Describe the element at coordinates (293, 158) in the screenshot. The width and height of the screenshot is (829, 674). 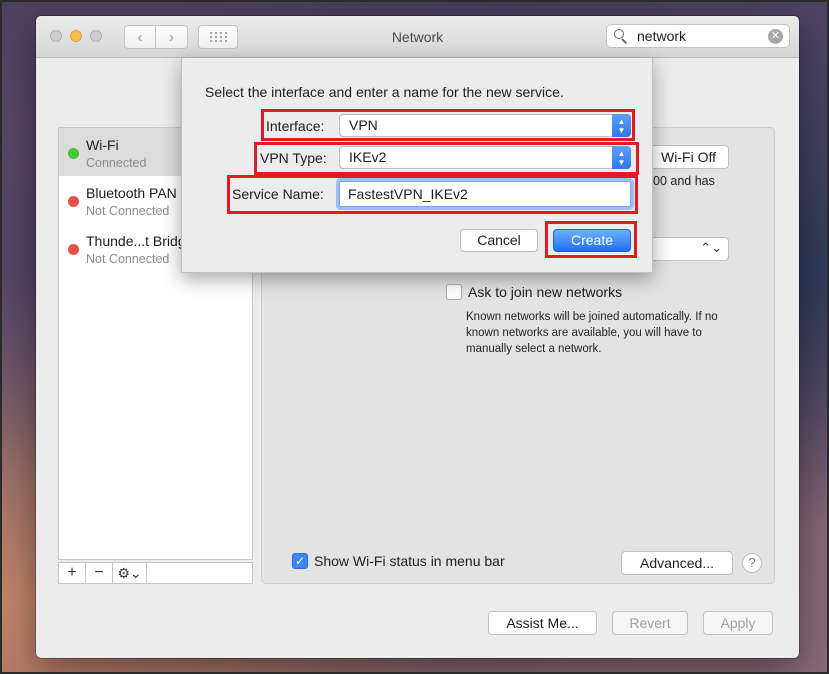
I see `vpn-type-label: VPN Type:` at that location.